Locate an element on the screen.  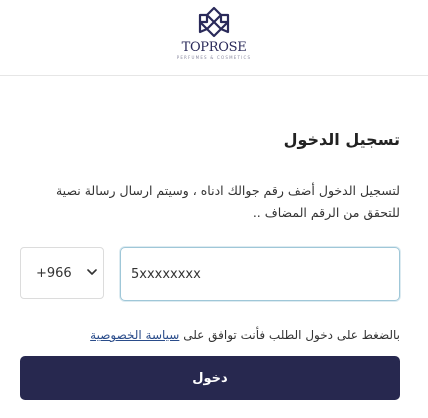
brand-logo: TOPROSE PERFUMES & COSMETICS is located at coordinates (214, 37).